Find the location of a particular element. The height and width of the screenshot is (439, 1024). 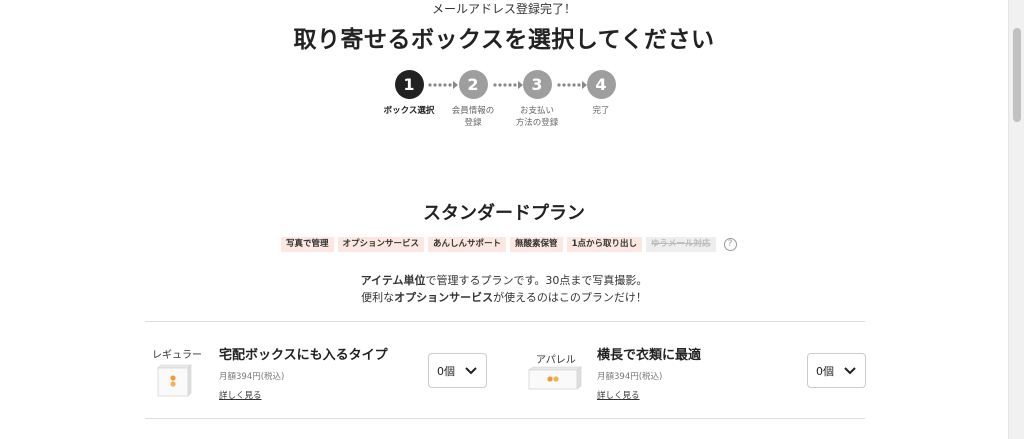

box-type-label: アパレル is located at coordinates (556, 360).